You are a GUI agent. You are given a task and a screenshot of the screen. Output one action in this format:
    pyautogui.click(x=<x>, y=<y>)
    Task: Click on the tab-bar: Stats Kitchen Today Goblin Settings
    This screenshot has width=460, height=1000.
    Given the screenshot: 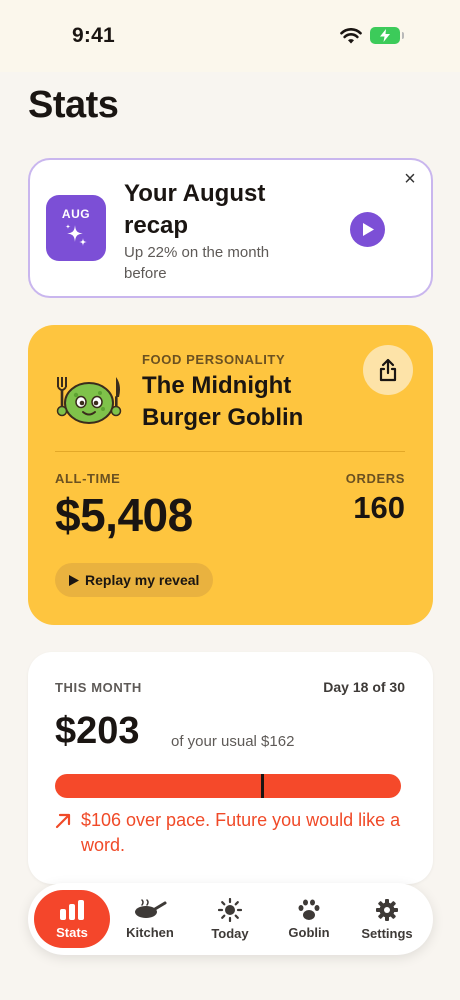 What is the action you would take?
    pyautogui.click(x=230, y=919)
    